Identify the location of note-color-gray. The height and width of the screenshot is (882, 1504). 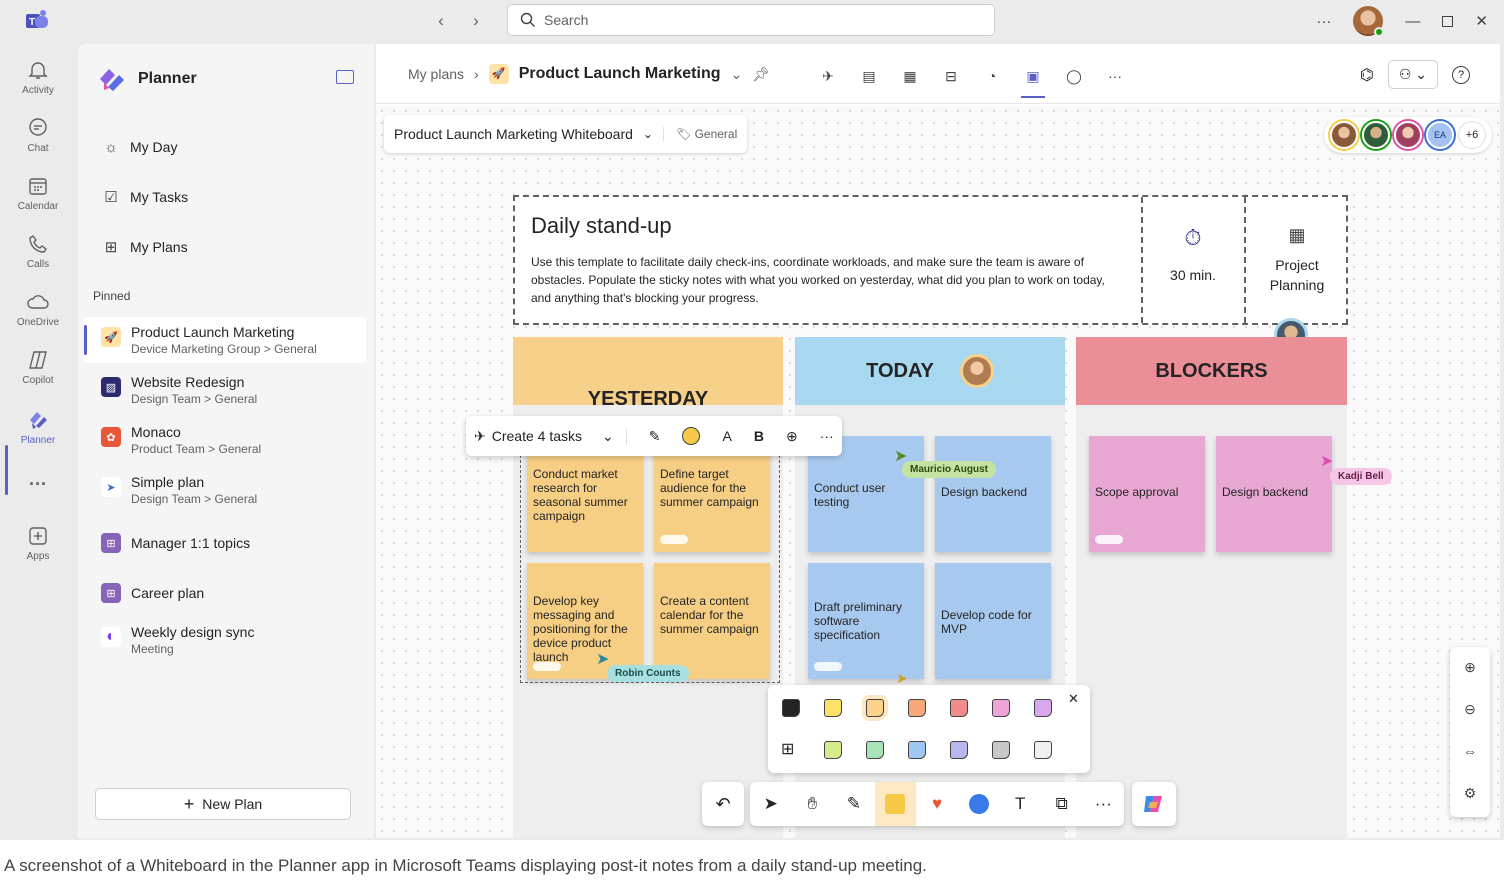
(1001, 750).